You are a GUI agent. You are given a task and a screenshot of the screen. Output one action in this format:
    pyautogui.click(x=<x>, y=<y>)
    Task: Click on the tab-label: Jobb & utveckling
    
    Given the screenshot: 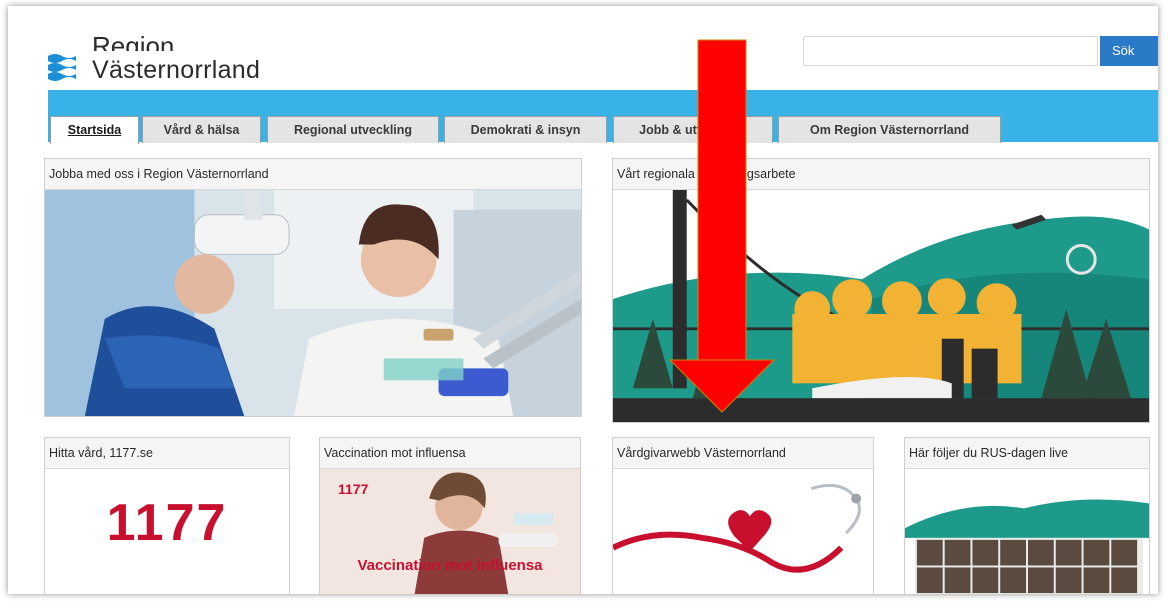 What is the action you would take?
    pyautogui.click(x=693, y=130)
    